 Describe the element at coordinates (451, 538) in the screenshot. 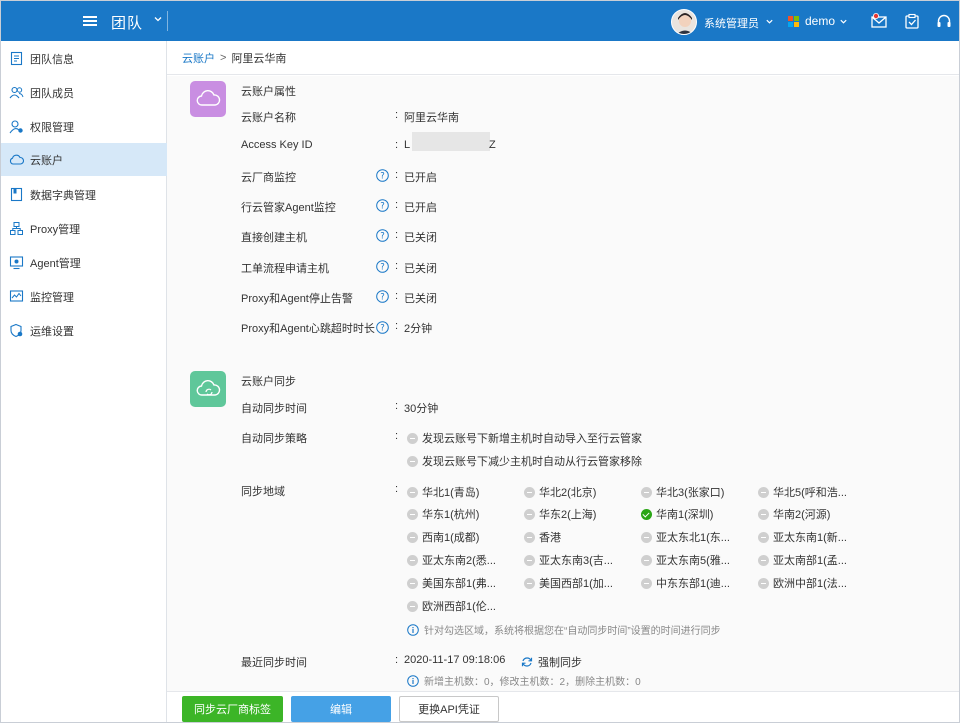

I see `region-label: 西南1(成都)` at that location.